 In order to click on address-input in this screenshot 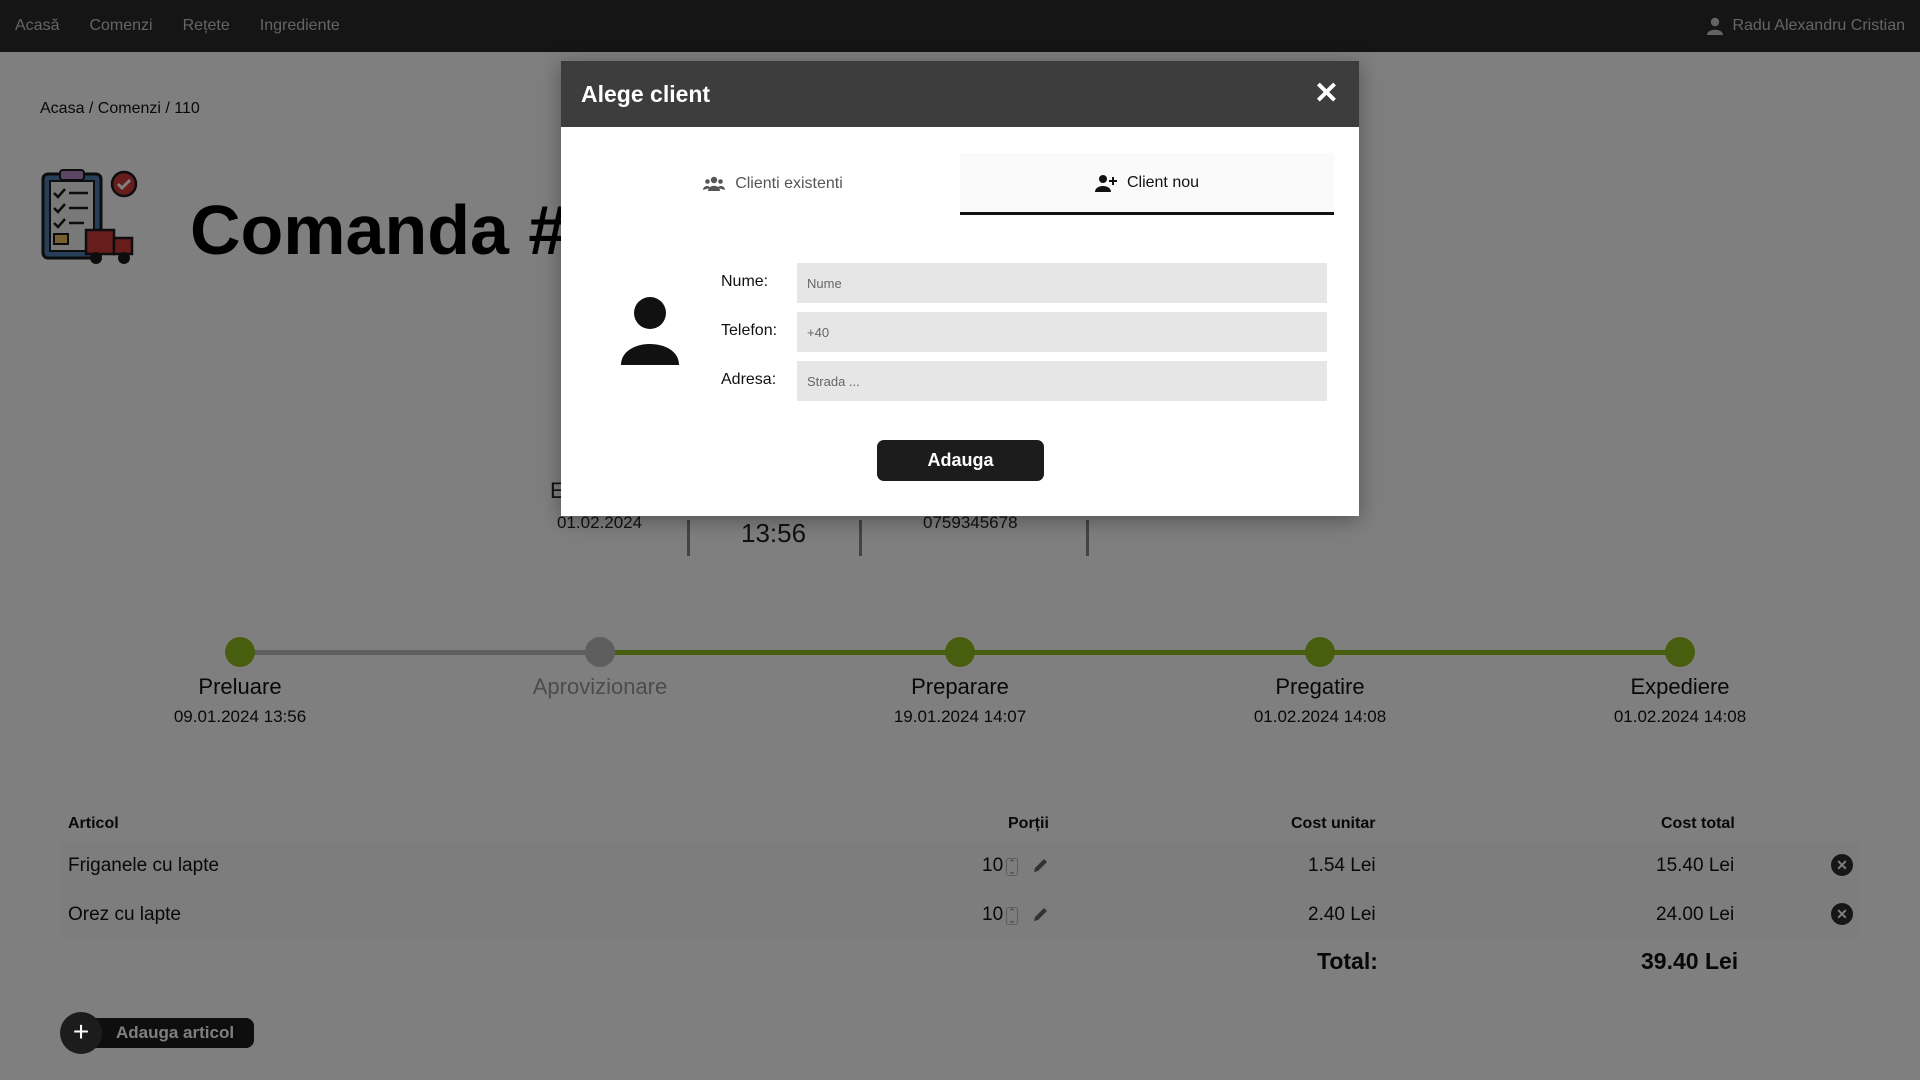, I will do `click(1062, 381)`.